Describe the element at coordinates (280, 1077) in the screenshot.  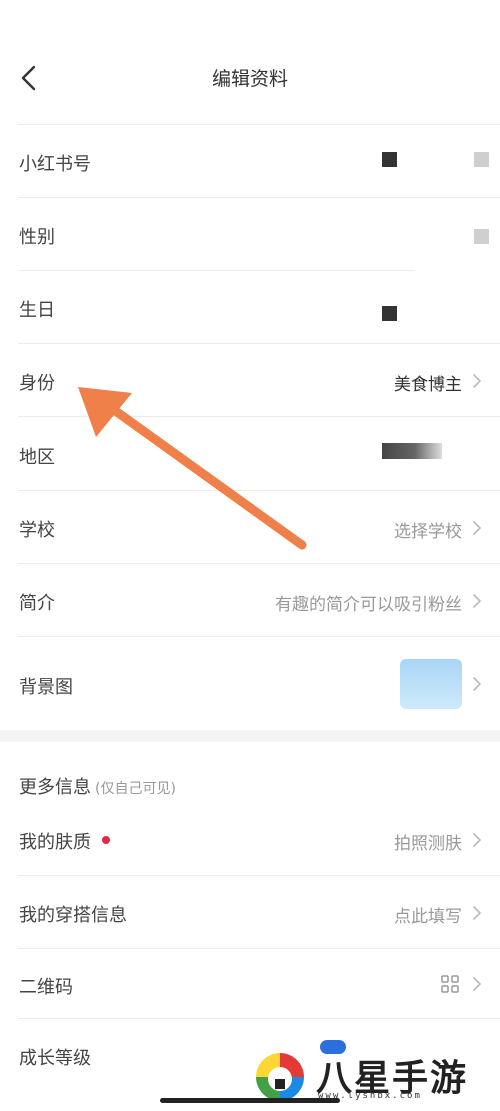
I see `watermark-logo` at that location.